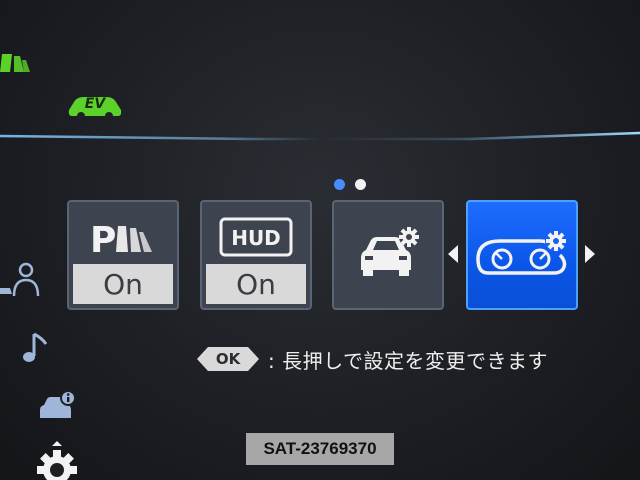 This screenshot has height=480, width=640. What do you see at coordinates (256, 284) in the screenshot?
I see `hud-status: On` at bounding box center [256, 284].